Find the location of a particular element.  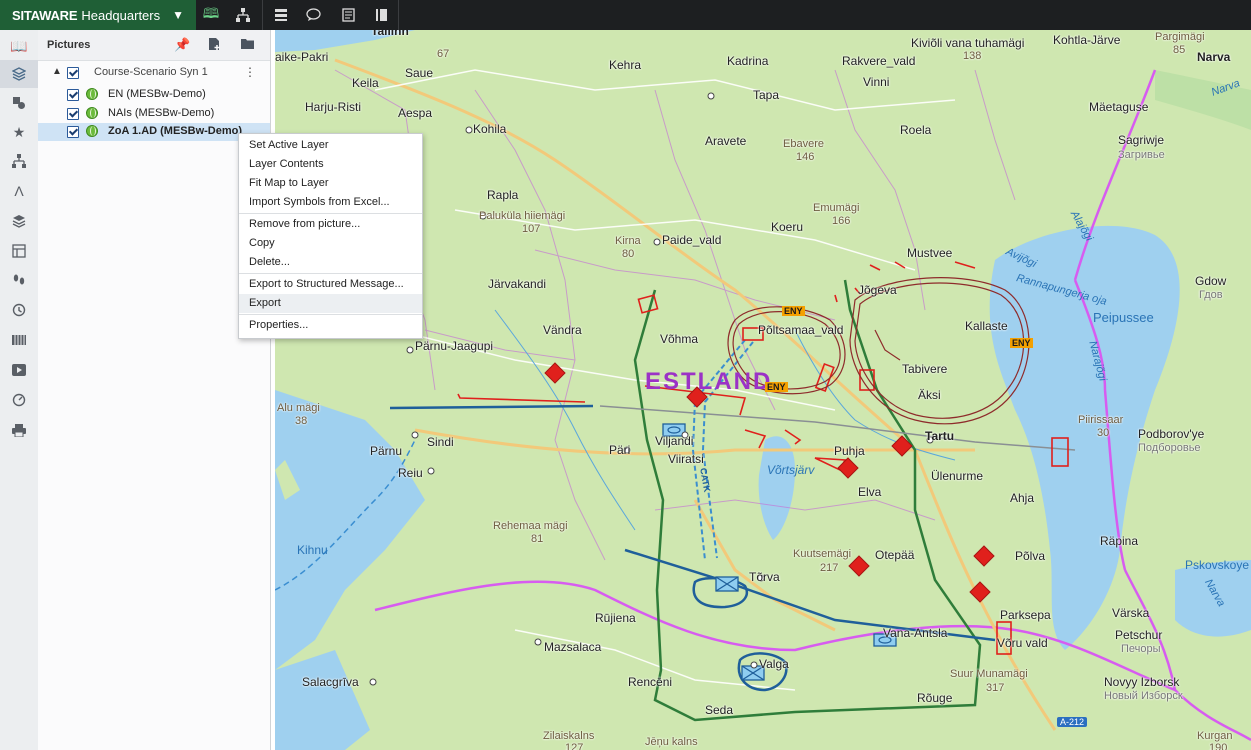

gauge-icon is located at coordinates (19, 400).